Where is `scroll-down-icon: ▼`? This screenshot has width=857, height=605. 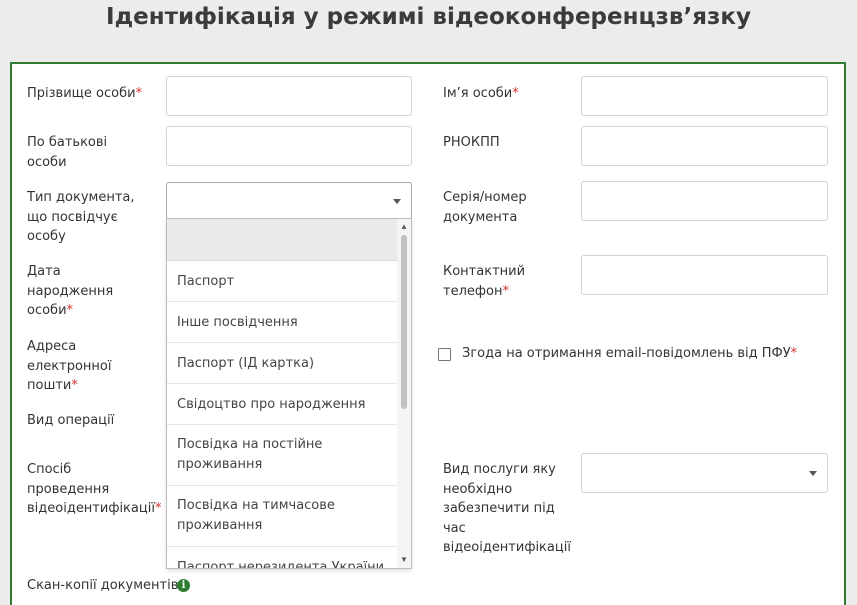 scroll-down-icon: ▼ is located at coordinates (404, 560).